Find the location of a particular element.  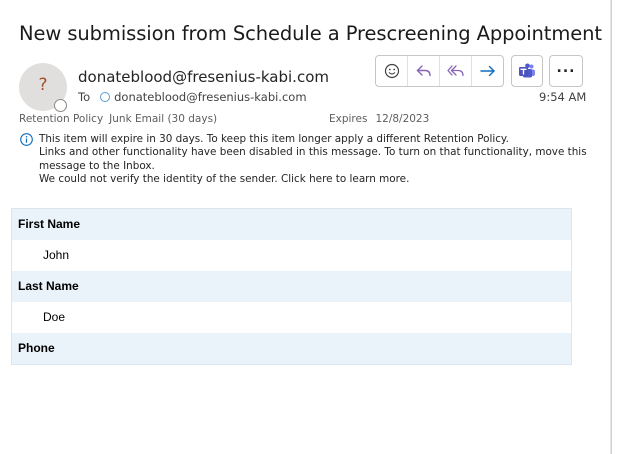

reply-button is located at coordinates (424, 71).